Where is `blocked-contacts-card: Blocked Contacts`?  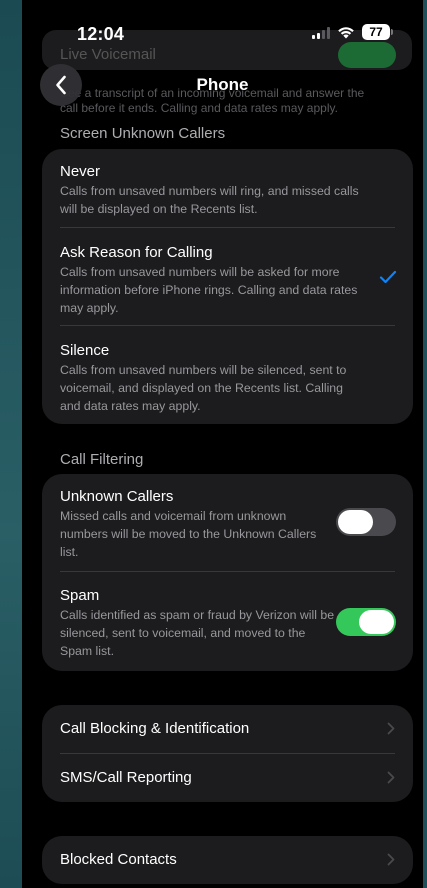 blocked-contacts-card: Blocked Contacts is located at coordinates (227, 860).